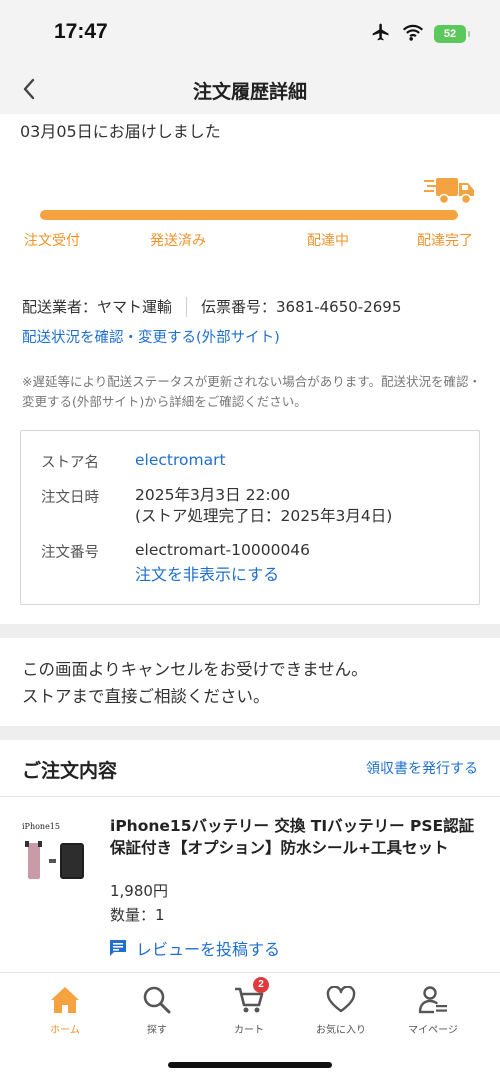 The image size is (500, 1080). Describe the element at coordinates (249, 92) in the screenshot. I see `page-title: 注文履歴詳細` at that location.